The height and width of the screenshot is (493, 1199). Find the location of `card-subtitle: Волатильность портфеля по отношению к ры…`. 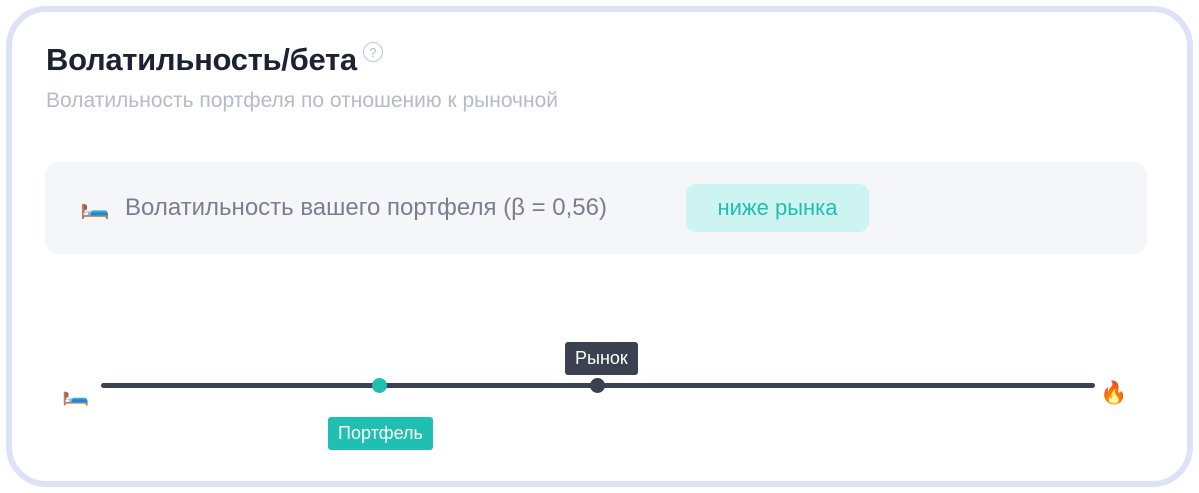

card-subtitle: Волатильность портфеля по отношению к ры… is located at coordinates (302, 100).